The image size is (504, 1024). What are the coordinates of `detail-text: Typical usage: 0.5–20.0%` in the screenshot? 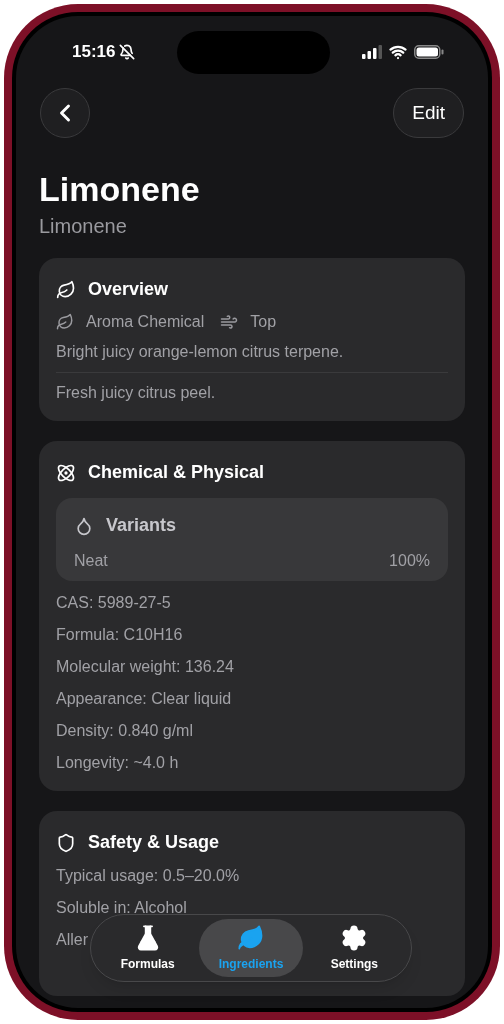 It's located at (148, 876).